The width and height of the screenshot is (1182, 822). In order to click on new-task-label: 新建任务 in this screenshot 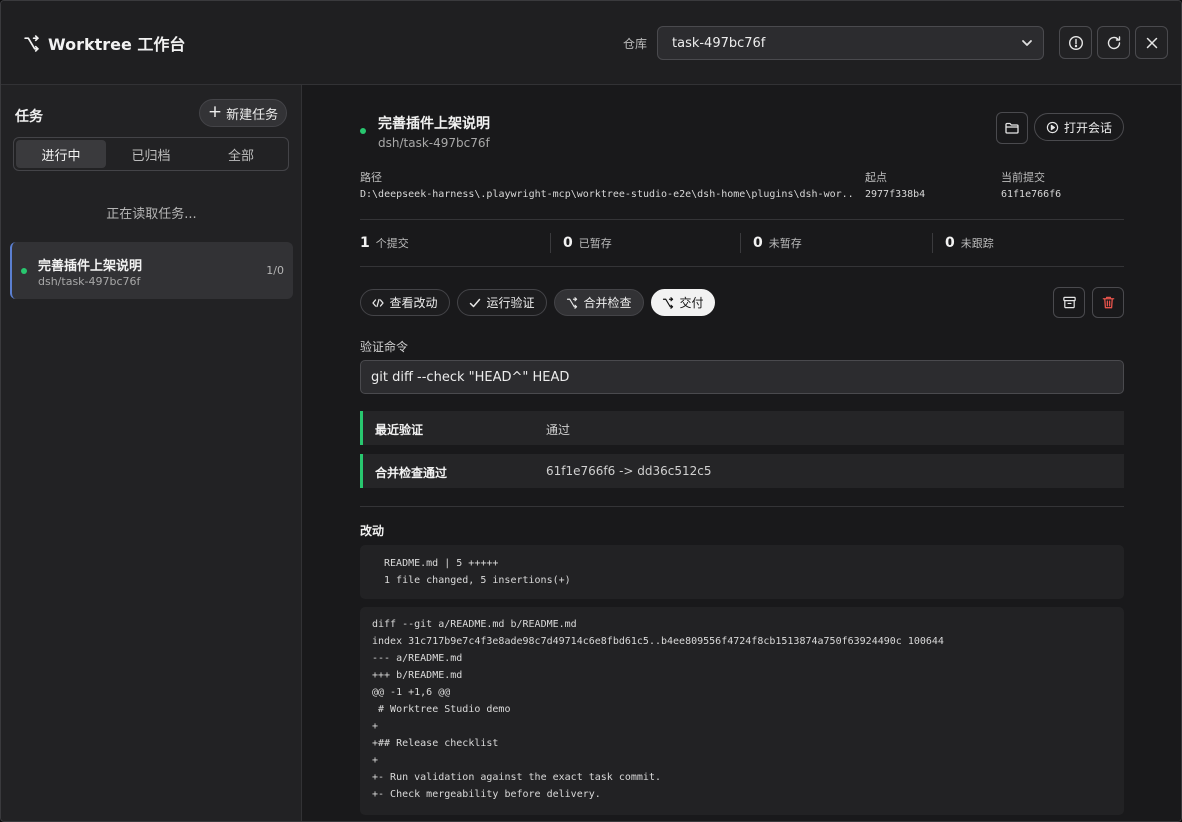, I will do `click(252, 115)`.